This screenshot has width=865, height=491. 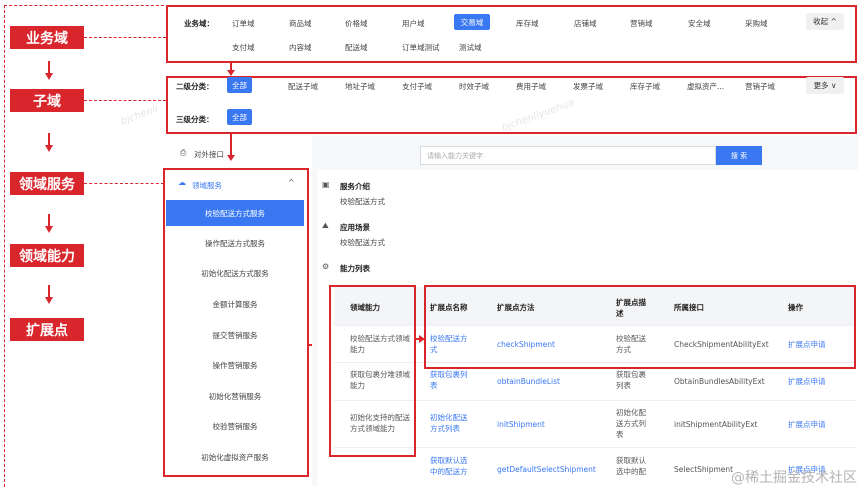 I want to click on cell-ext-name: 获取默认选中的配送方, so click(x=452, y=466).